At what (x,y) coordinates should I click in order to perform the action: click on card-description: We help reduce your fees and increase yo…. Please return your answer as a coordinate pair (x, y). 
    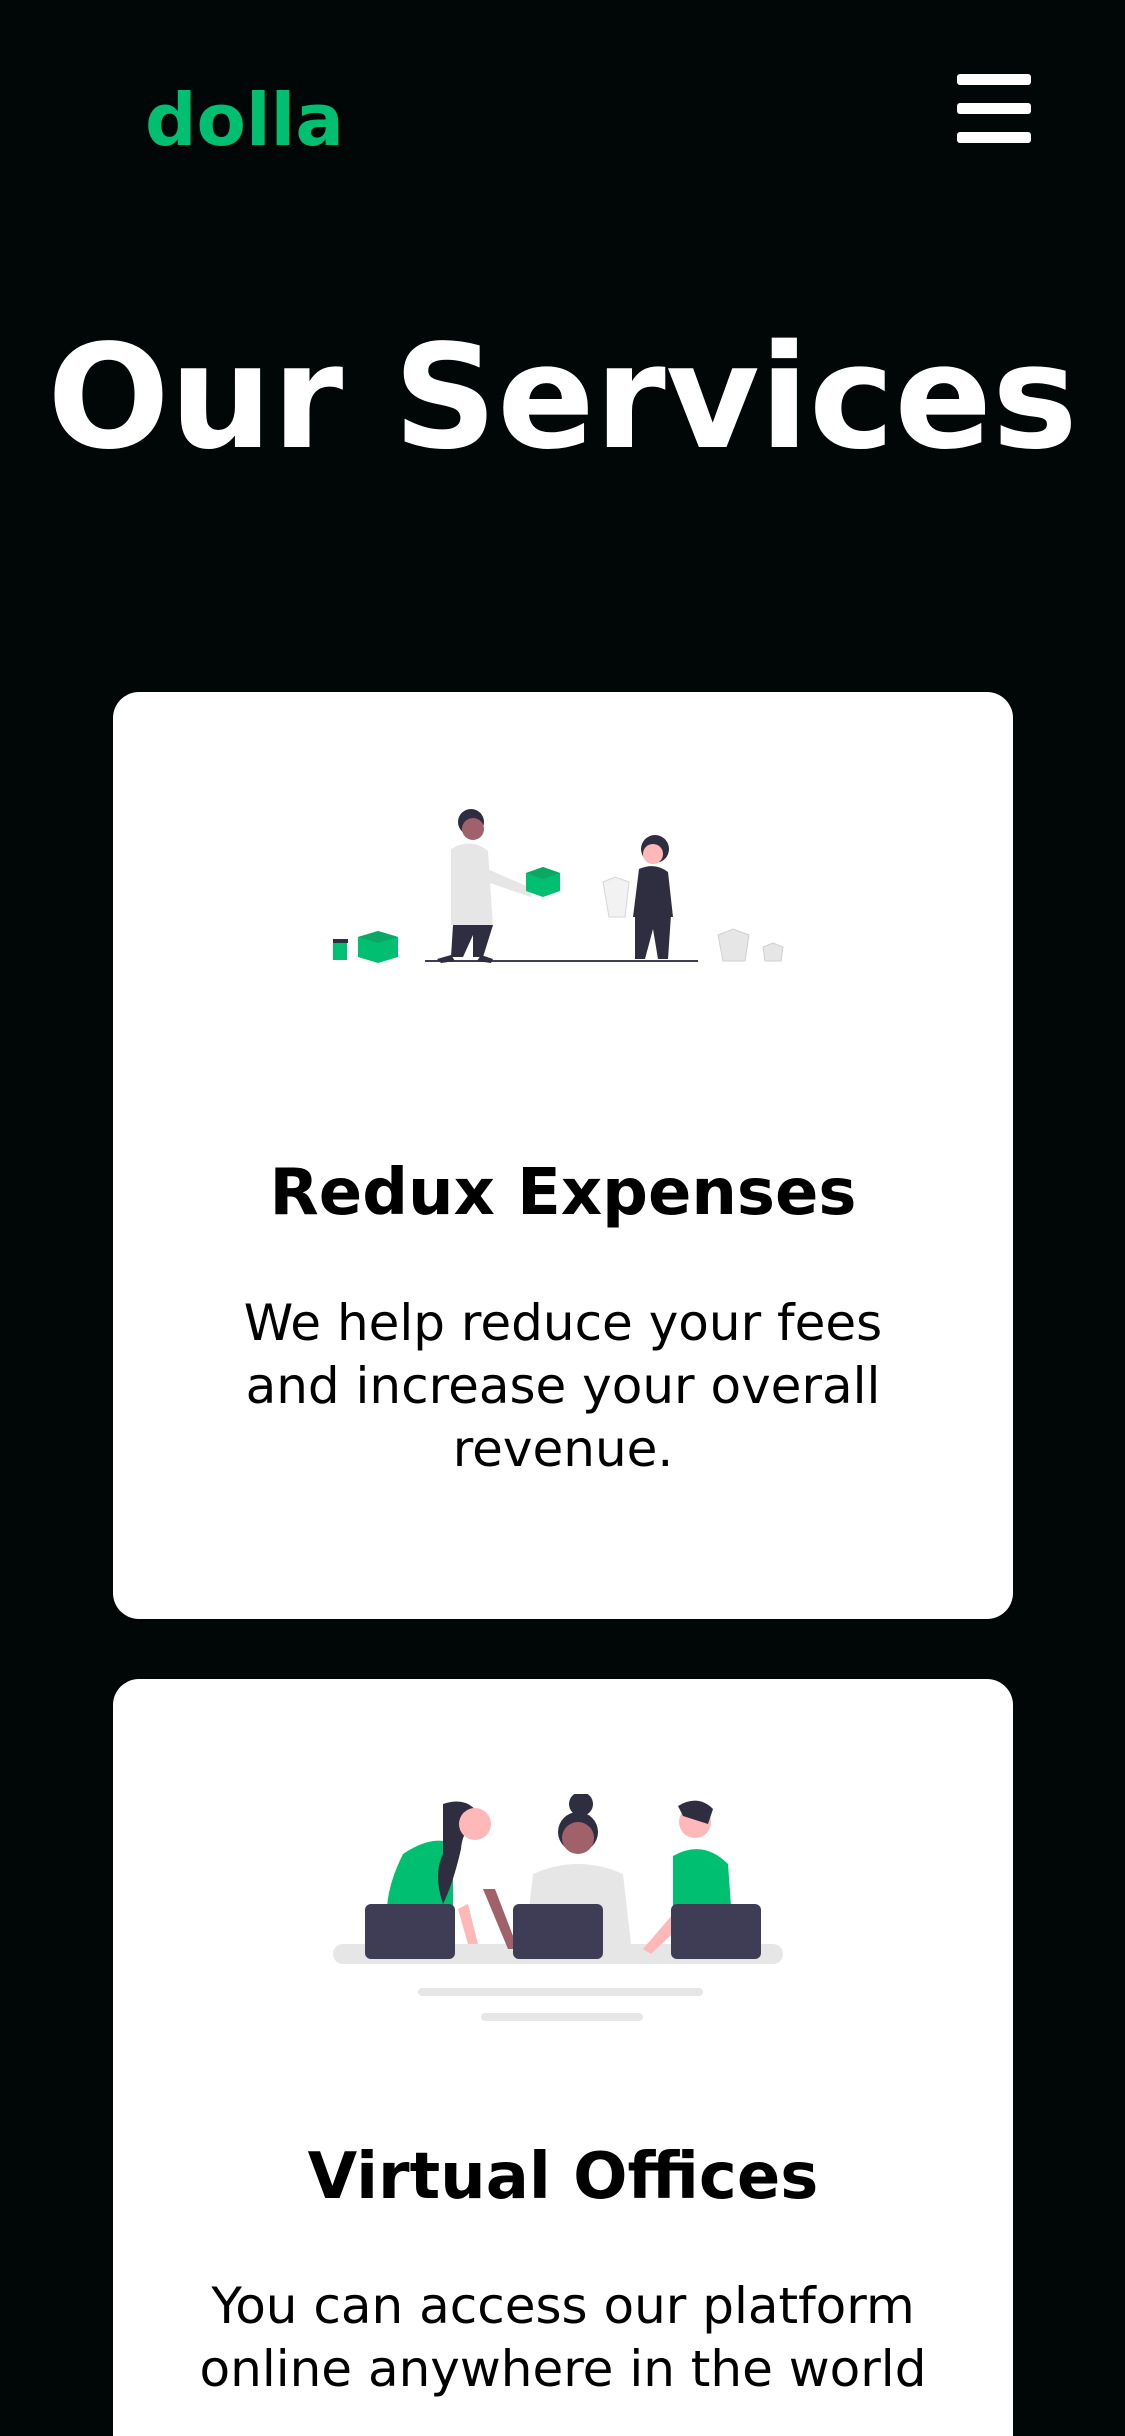
    Looking at the image, I should click on (563, 1386).